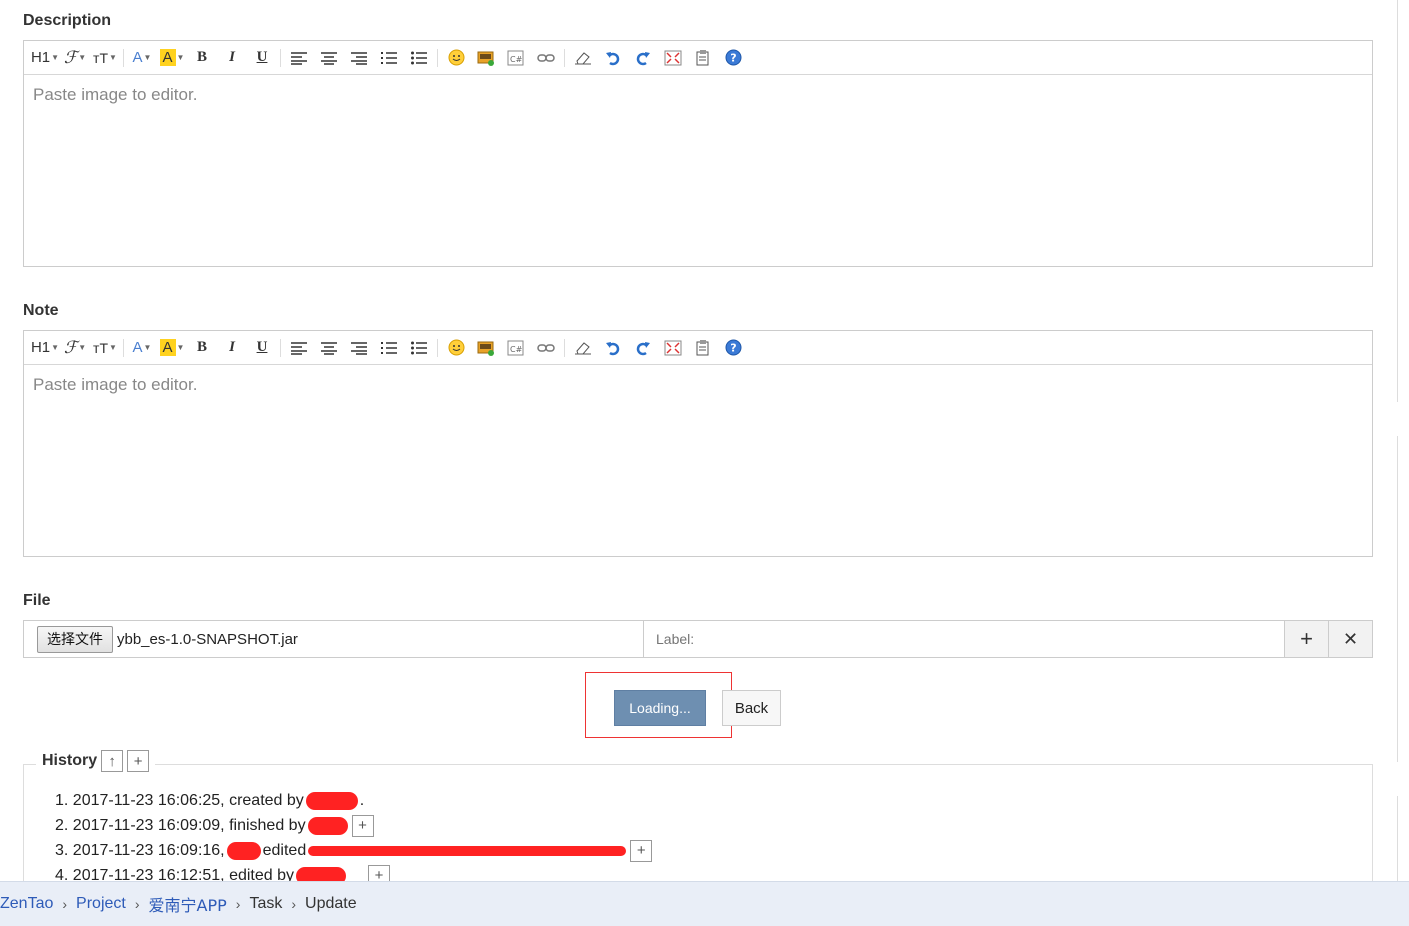 Image resolution: width=1409 pixels, height=926 pixels. I want to click on breadcrumb-project-name: 爱南宁APP, so click(188, 904).